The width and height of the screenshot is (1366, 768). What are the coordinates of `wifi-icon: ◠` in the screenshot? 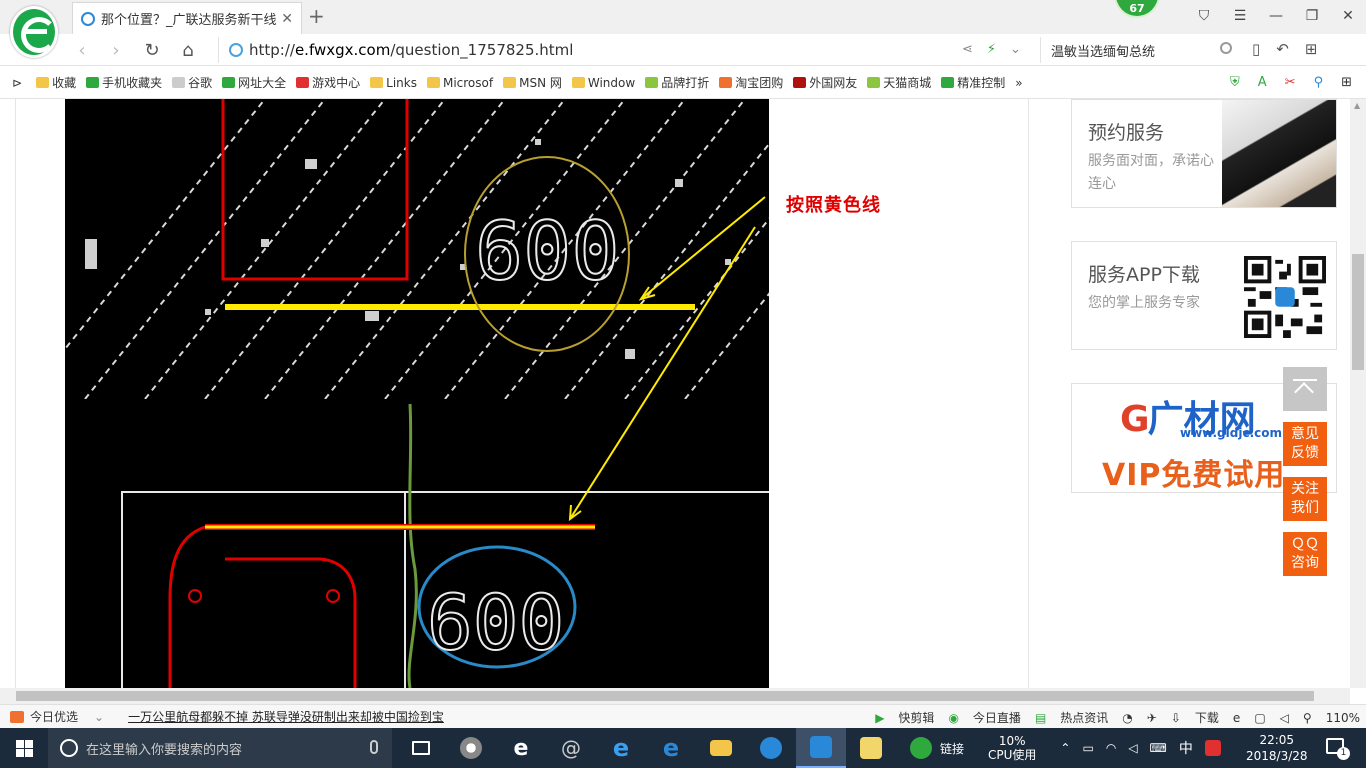 It's located at (1111, 748).